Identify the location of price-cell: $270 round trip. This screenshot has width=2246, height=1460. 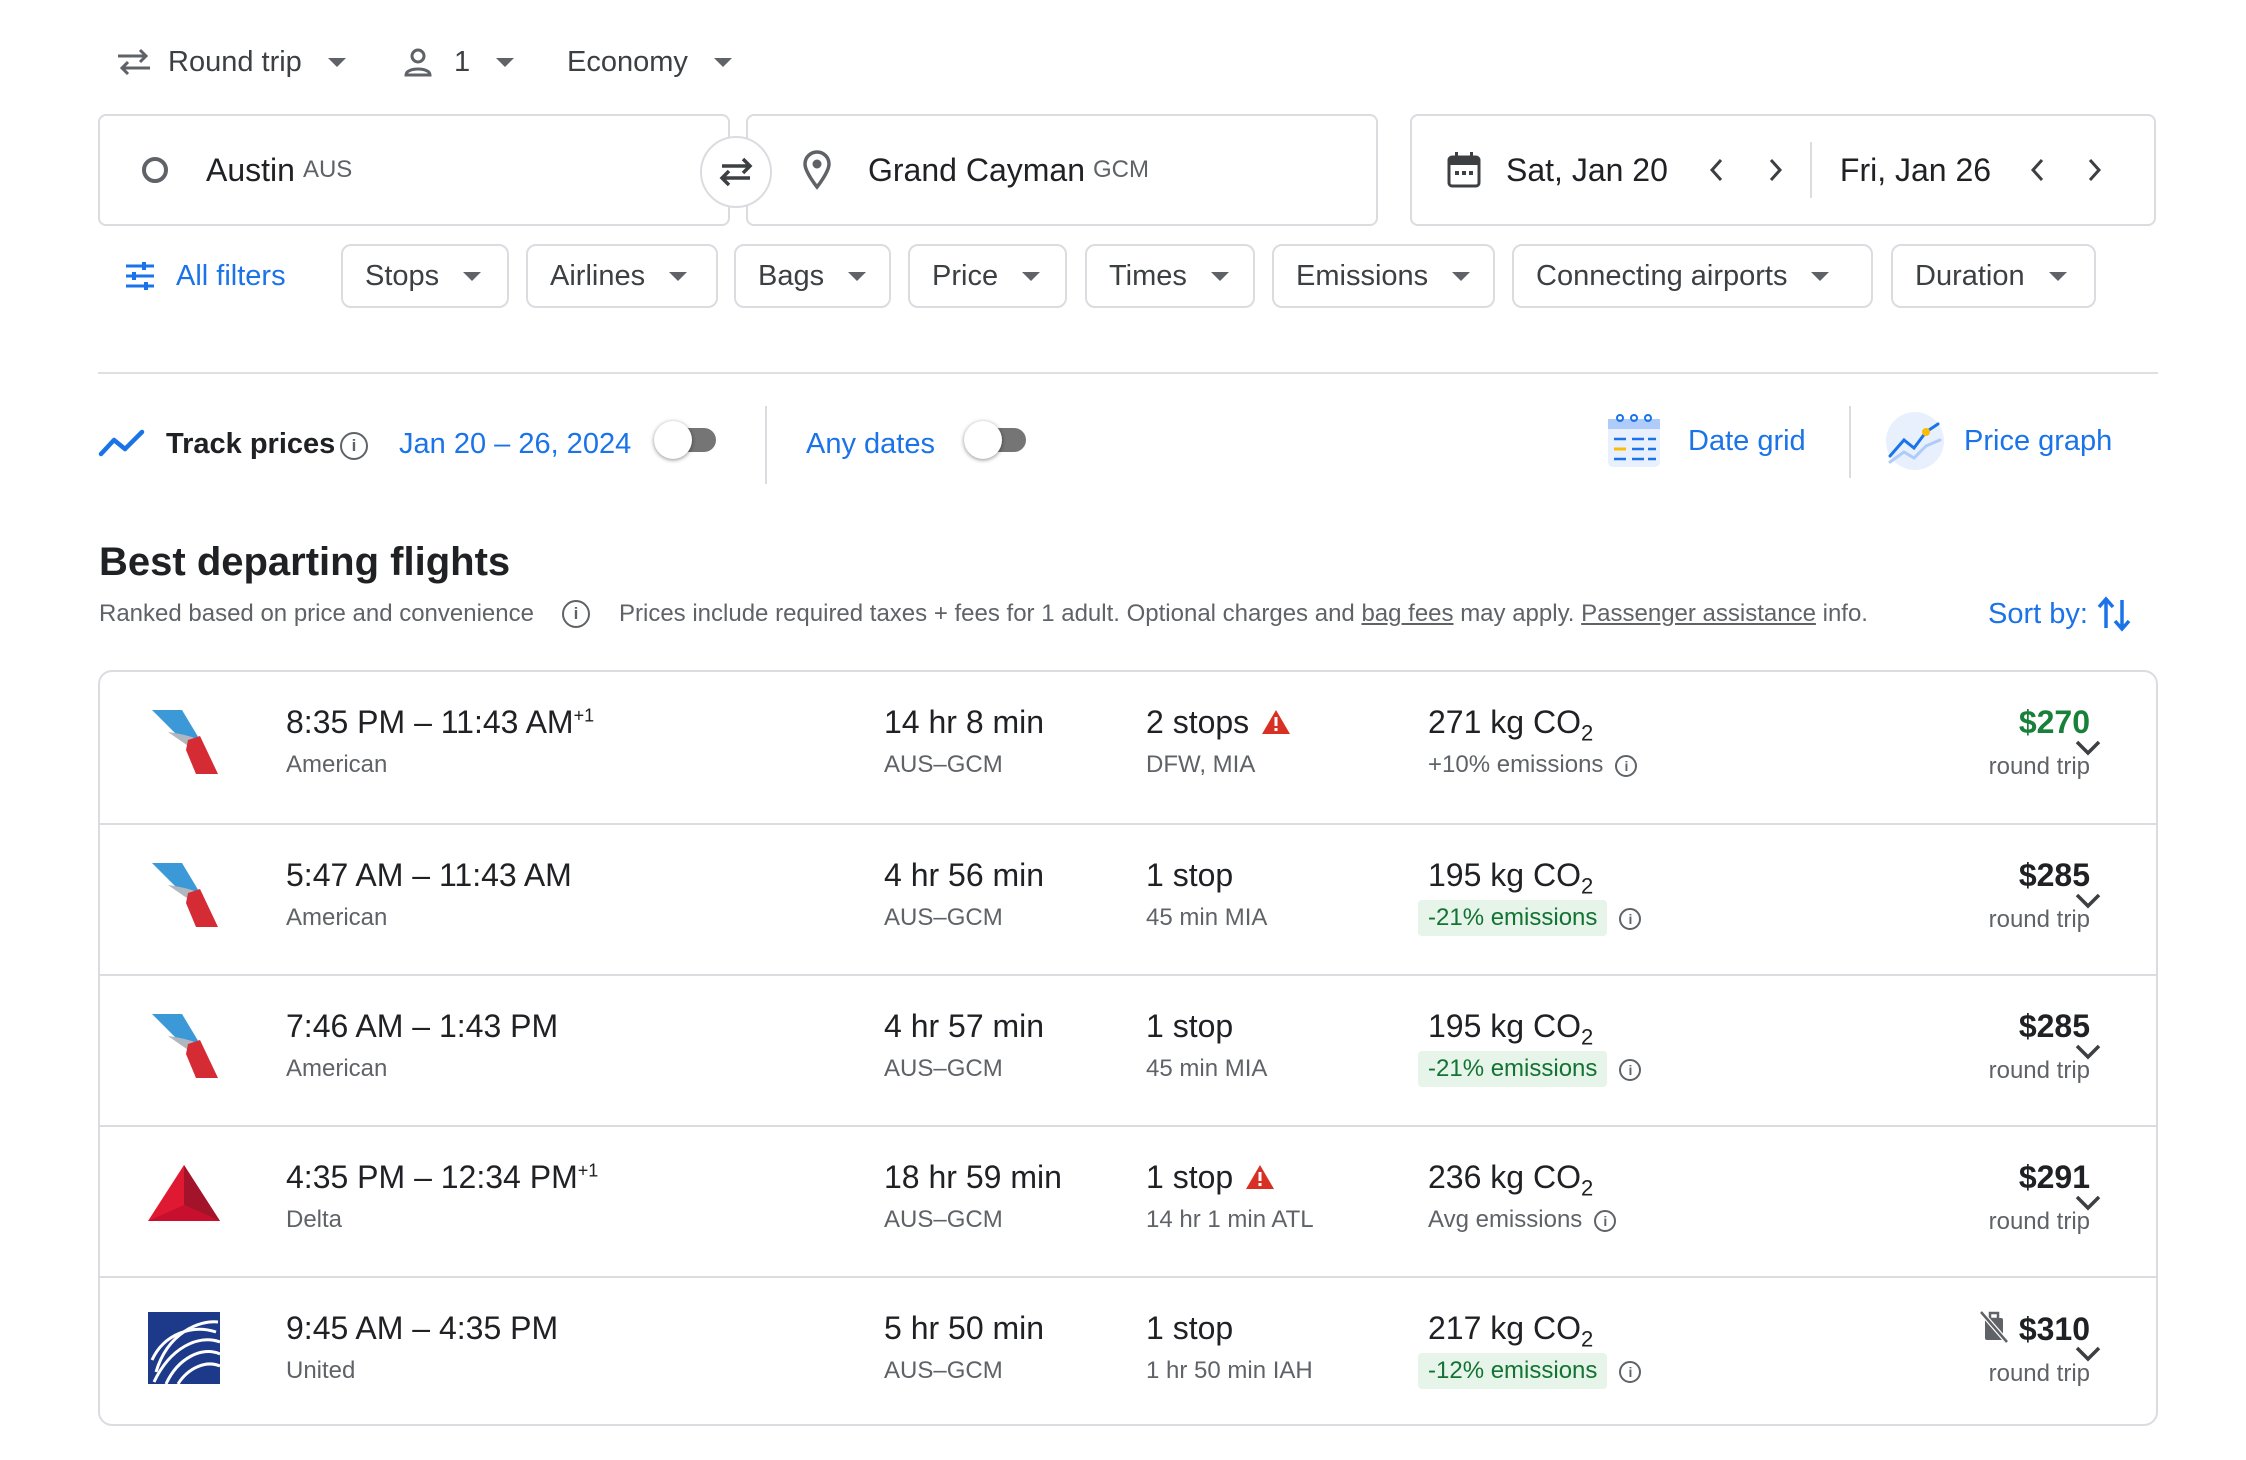
(1955, 742).